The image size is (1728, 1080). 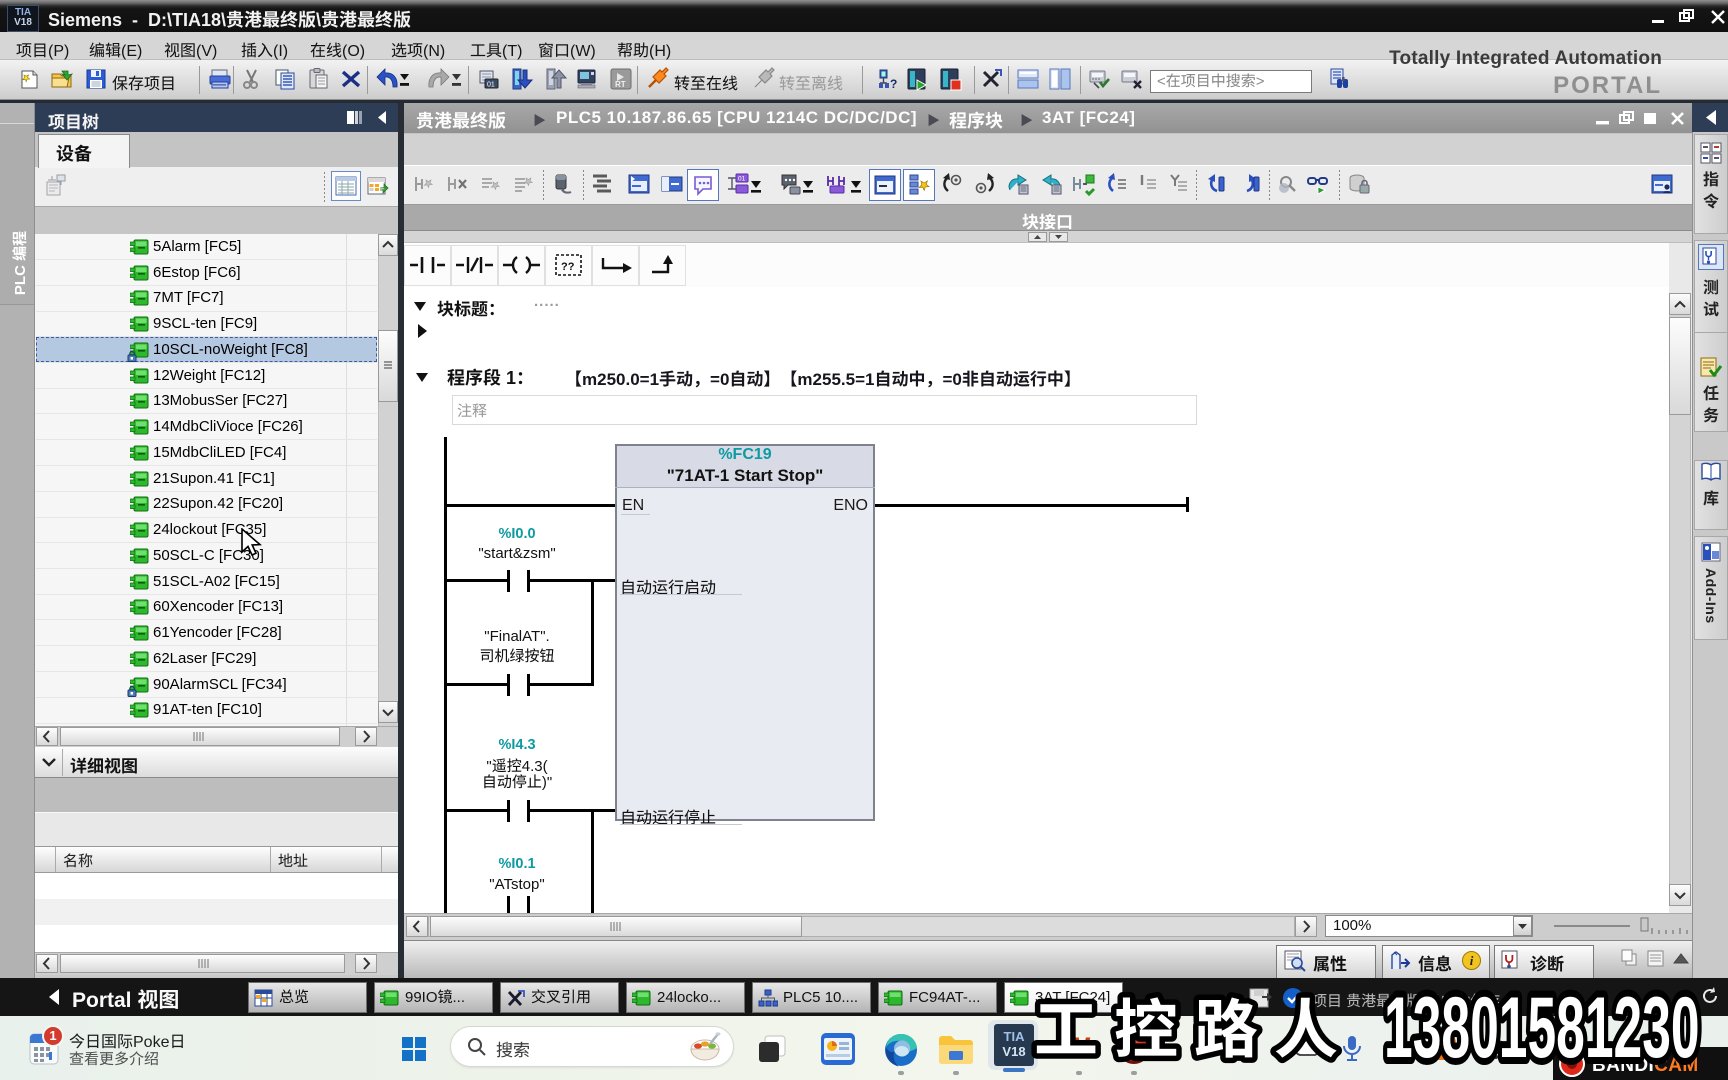 What do you see at coordinates (1542, 1029) in the screenshot?
I see `svg-text: 13801581230` at bounding box center [1542, 1029].